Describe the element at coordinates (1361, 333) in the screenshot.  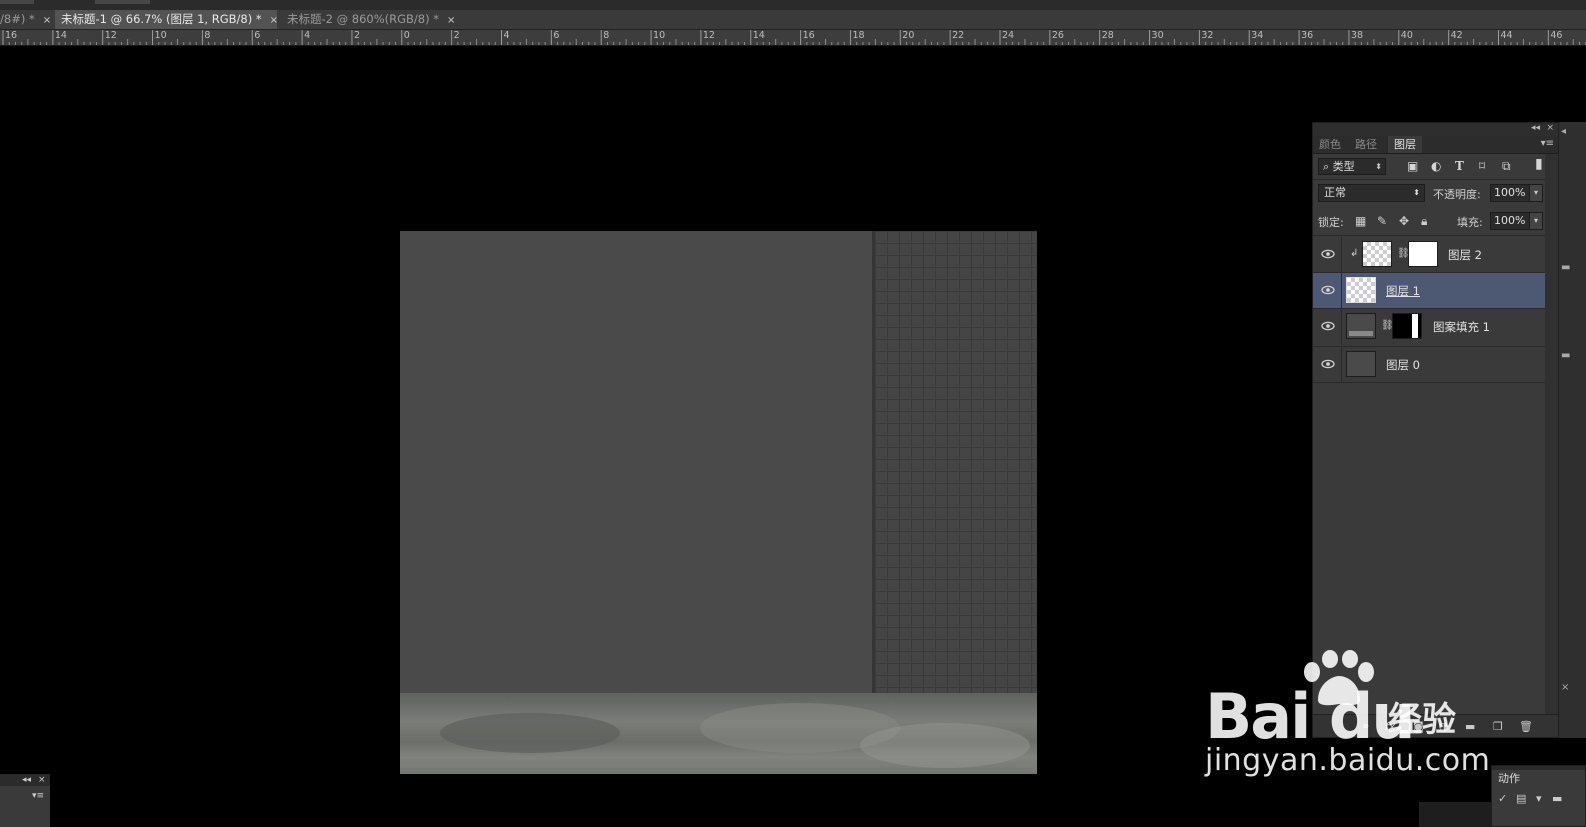
I see `pattern-swatch` at that location.